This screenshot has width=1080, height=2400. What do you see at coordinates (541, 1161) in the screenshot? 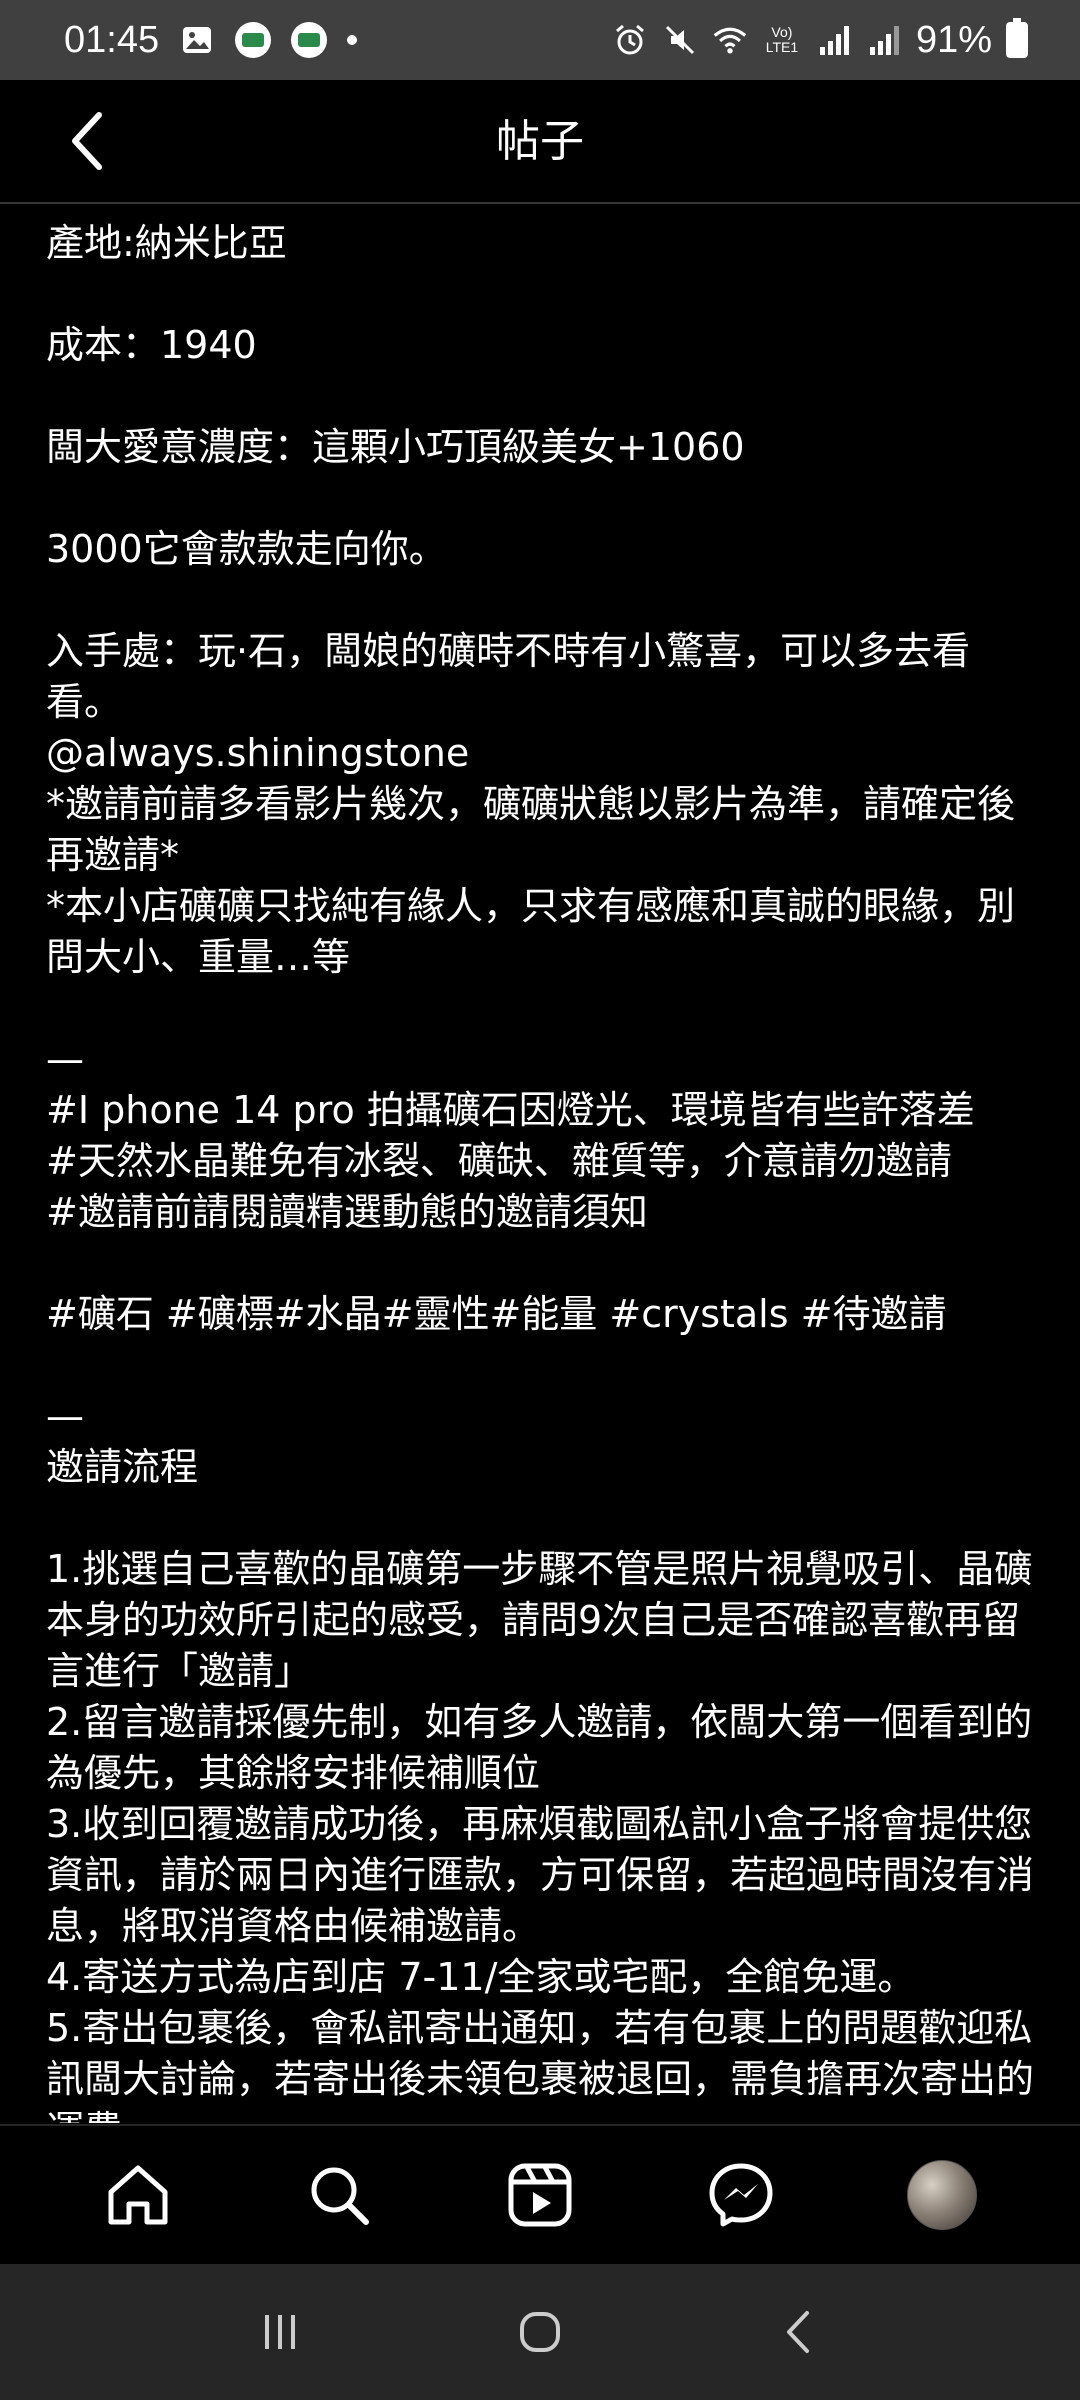
I see `hashtag-line: #天然水晶難免有冰裂、礦缺、雜質等，介意請勿邀請` at bounding box center [541, 1161].